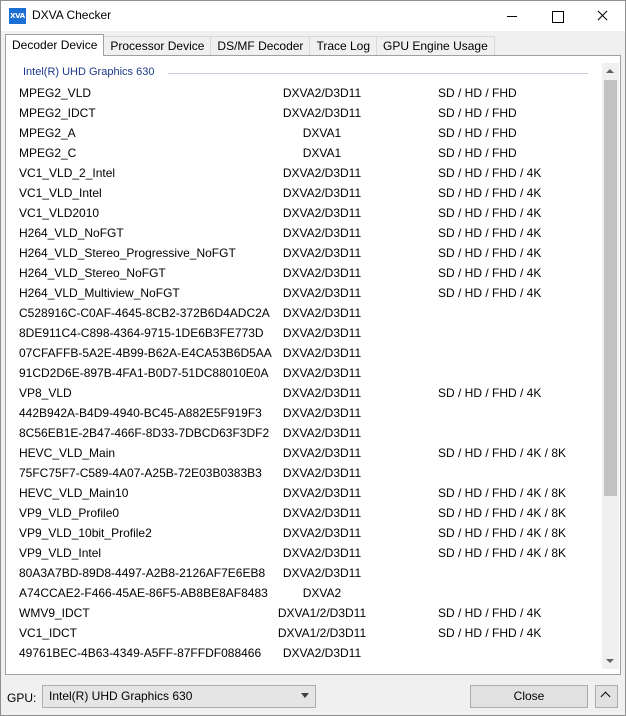  Describe the element at coordinates (301, 133) in the screenshot. I see `decoder-row: MPEG2_A DXVA1 SD / HD / FHD` at that location.